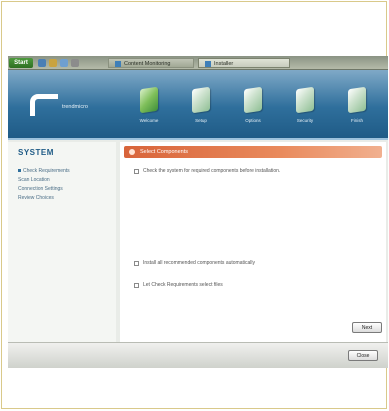 Image resolution: width=389 pixels, height=411 pixels. I want to click on quicklaunch-browser-icon, so click(42, 63).